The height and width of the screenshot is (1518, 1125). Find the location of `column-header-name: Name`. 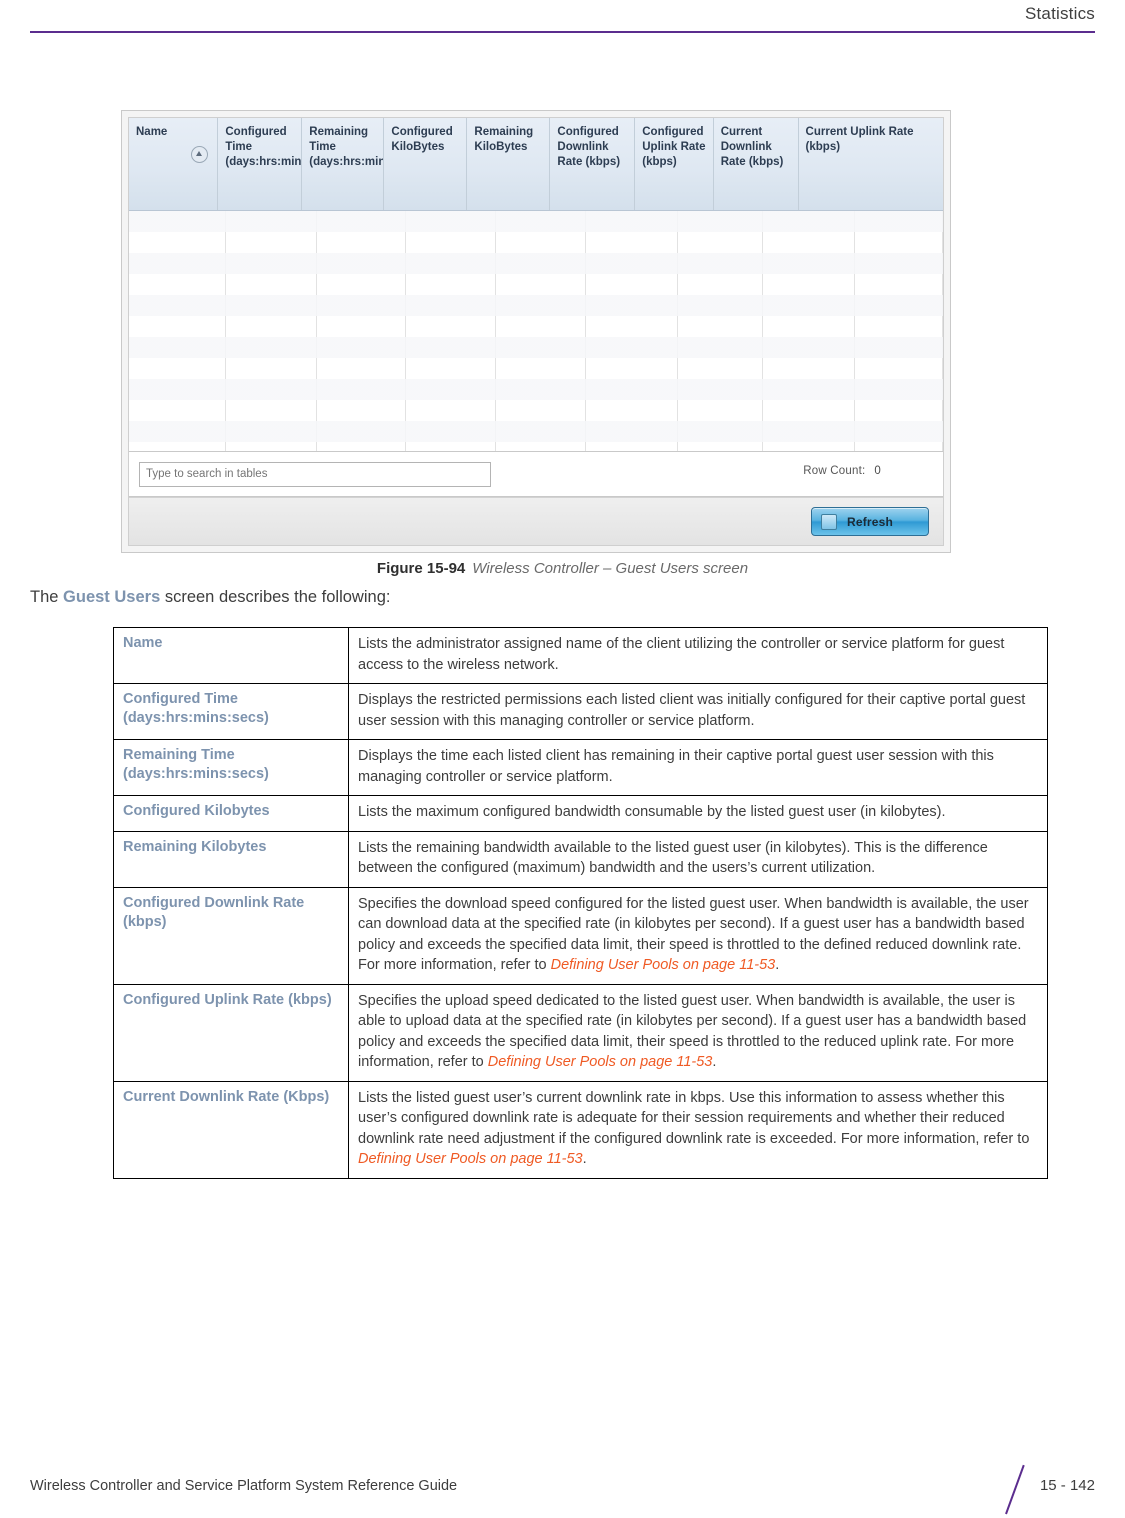

column-header-name: Name is located at coordinates (174, 164).